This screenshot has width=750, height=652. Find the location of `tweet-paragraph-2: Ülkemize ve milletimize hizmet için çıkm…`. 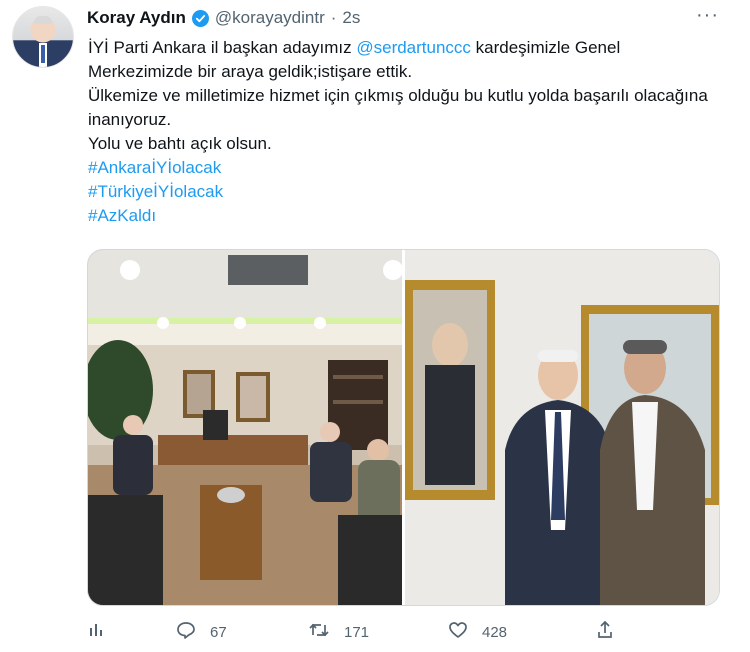

tweet-paragraph-2: Ülkemize ve milletimize hizmet için çıkm… is located at coordinates (398, 107).